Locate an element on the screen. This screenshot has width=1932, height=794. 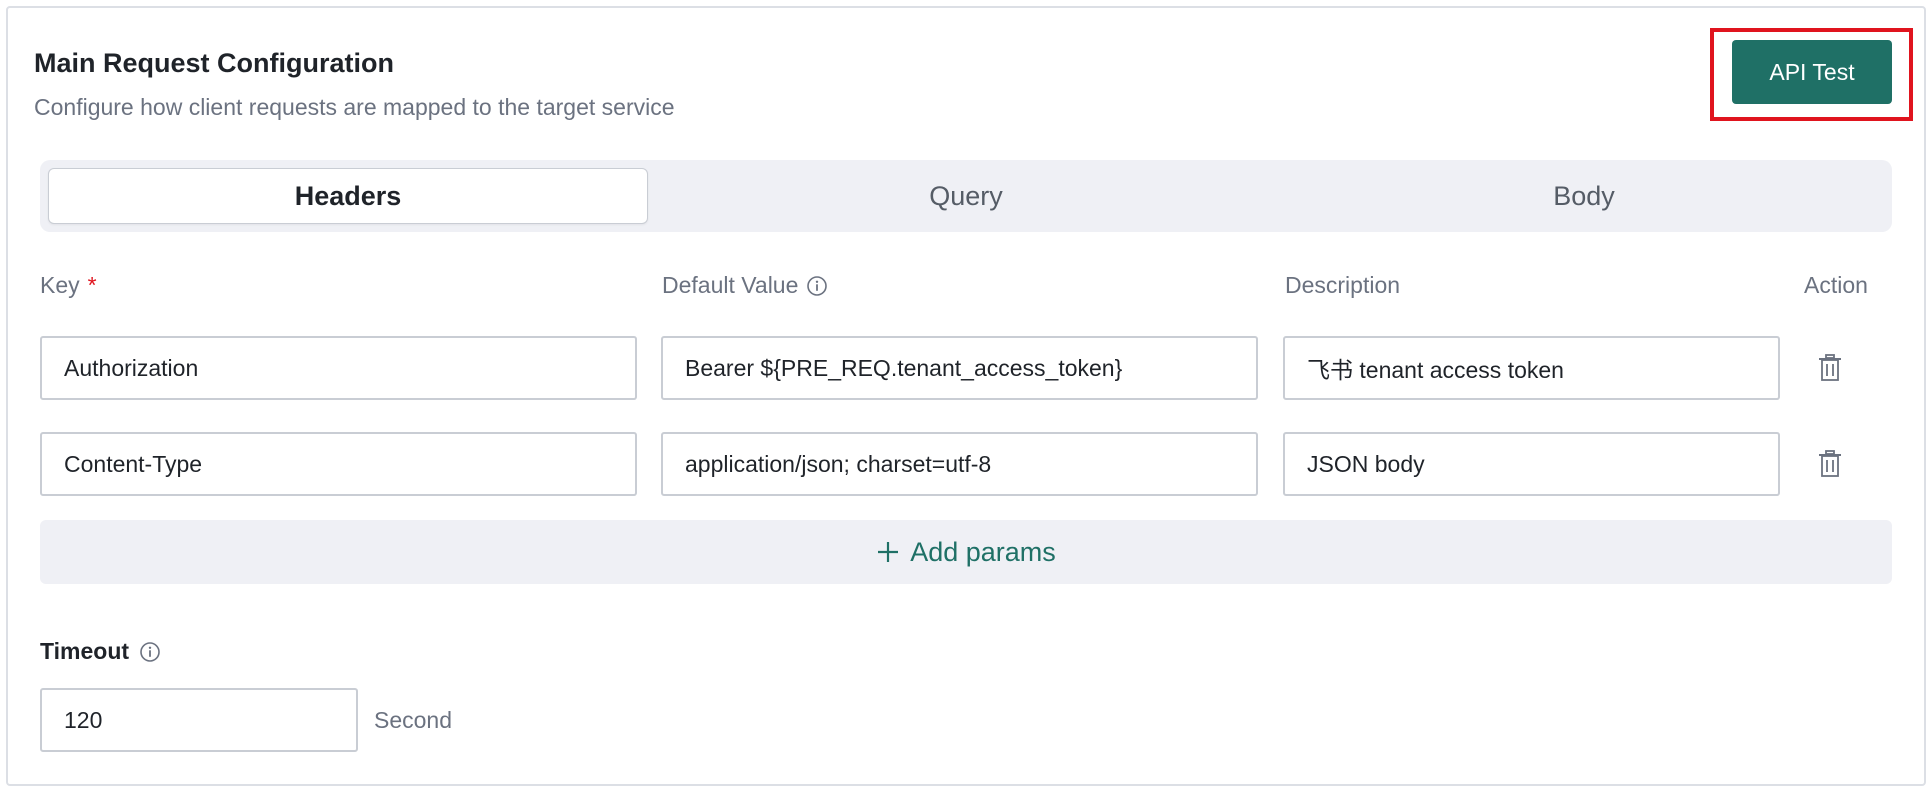
add-params-label: Add params is located at coordinates (983, 551).